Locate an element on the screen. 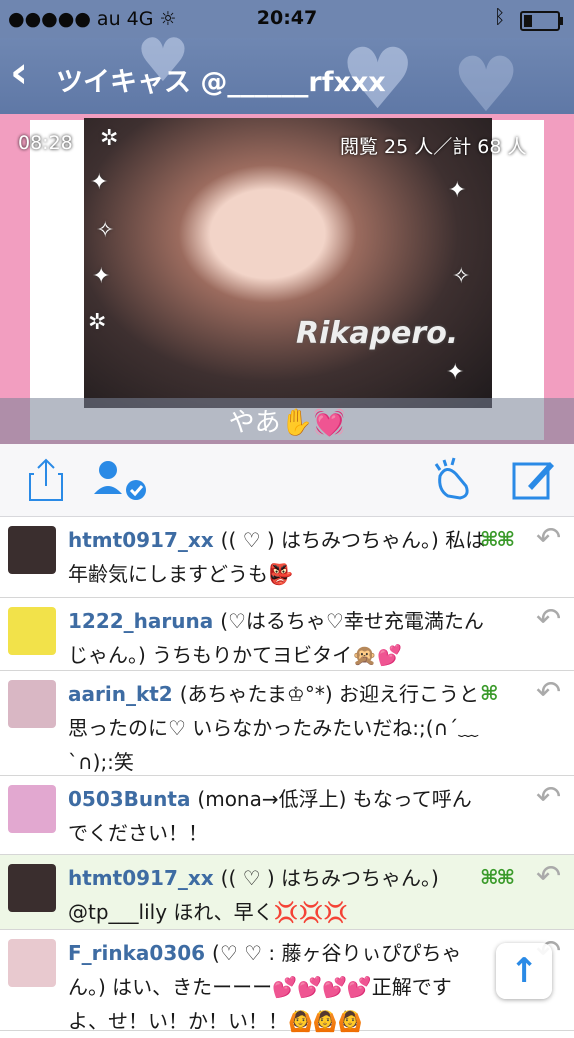 This screenshot has height=1038, width=574. user-check-icon is located at coordinates (122, 479).